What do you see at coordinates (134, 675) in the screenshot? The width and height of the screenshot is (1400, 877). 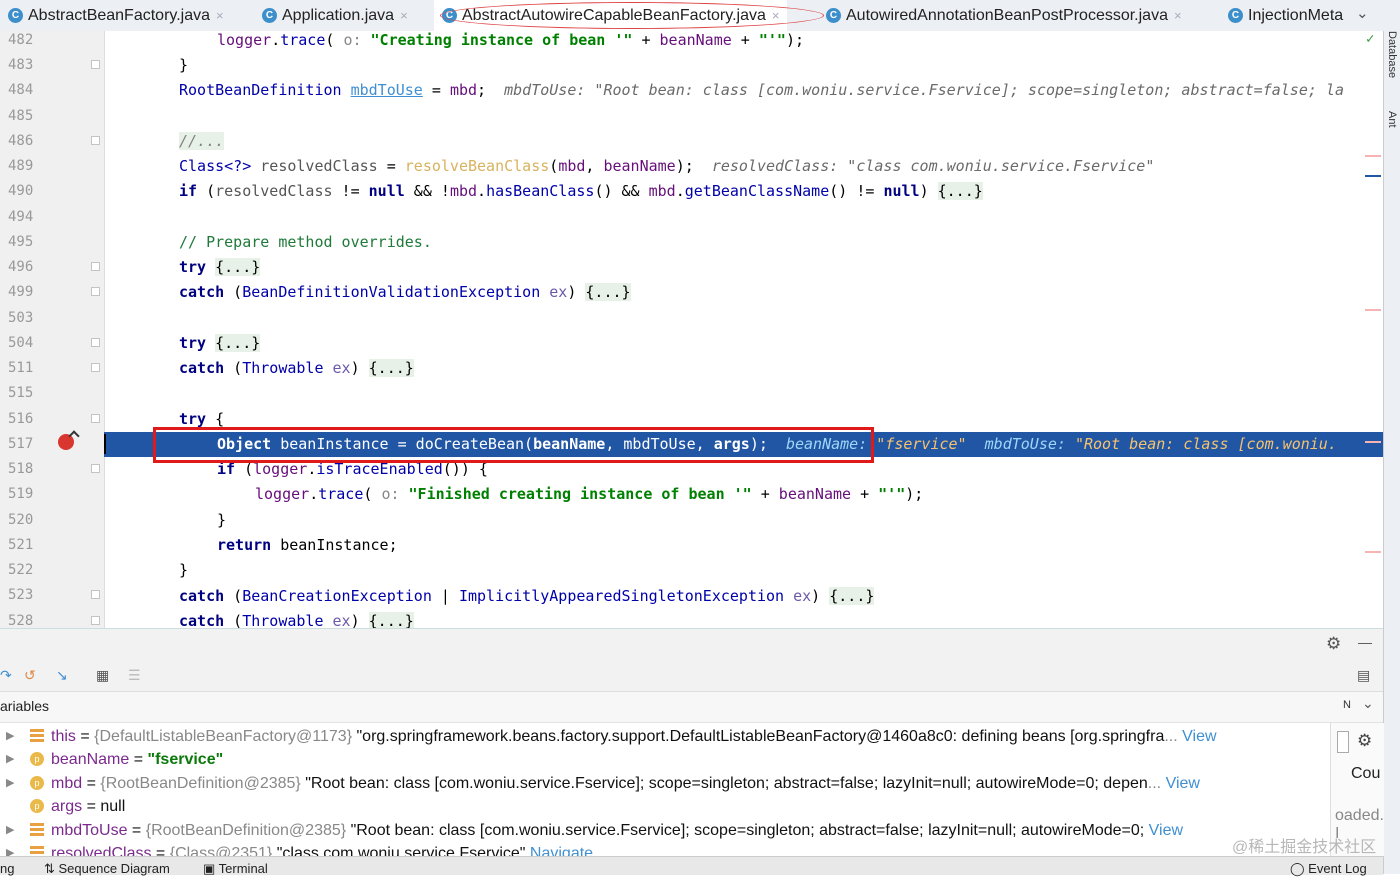 I see `trace-icon: ☰` at bounding box center [134, 675].